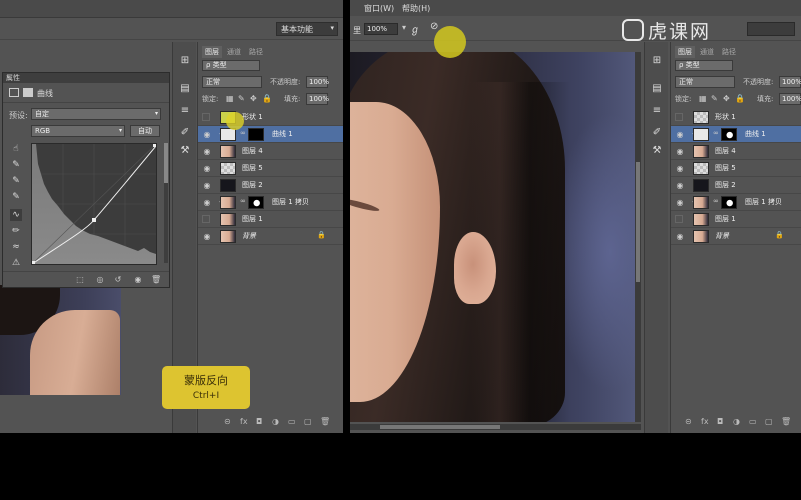 Image resolution: width=801 pixels, height=500 pixels. Describe the element at coordinates (16, 231) in the screenshot. I see `pencil-icon: ✏` at that location.